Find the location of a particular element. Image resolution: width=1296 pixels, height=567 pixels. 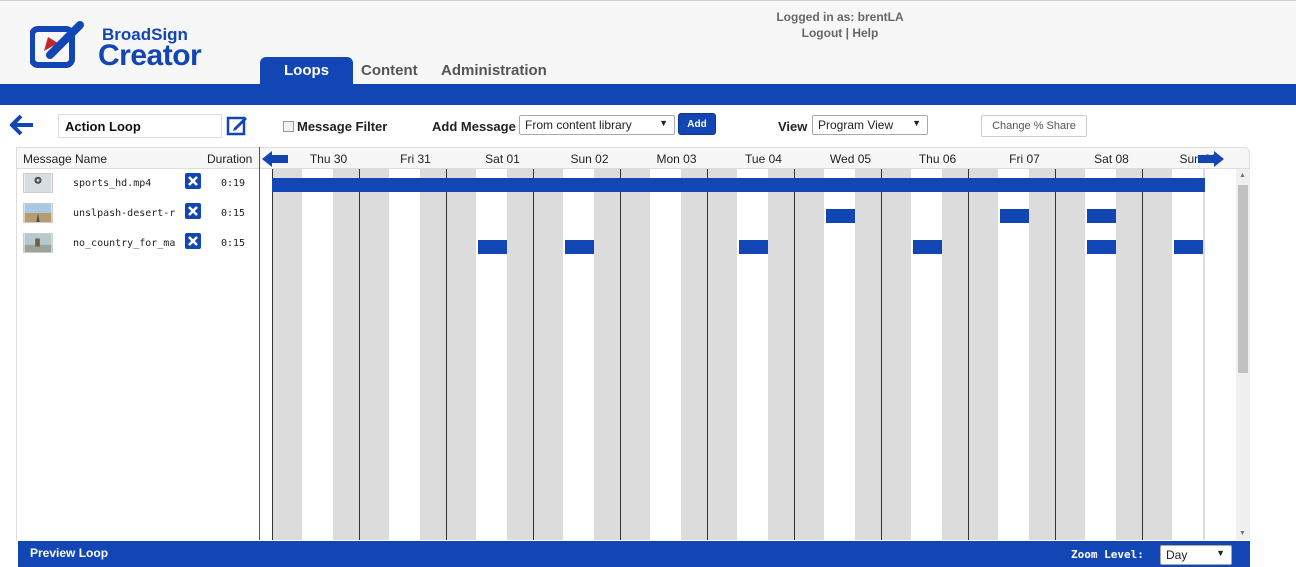

arrow-right-icon is located at coordinates (1211, 159).